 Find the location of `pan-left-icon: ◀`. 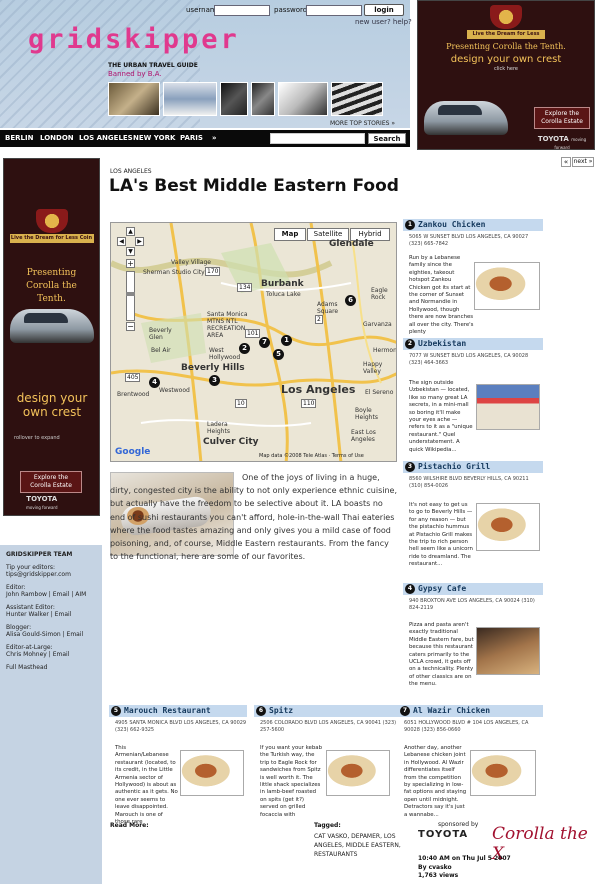

pan-left-icon: ◀ is located at coordinates (121, 241).